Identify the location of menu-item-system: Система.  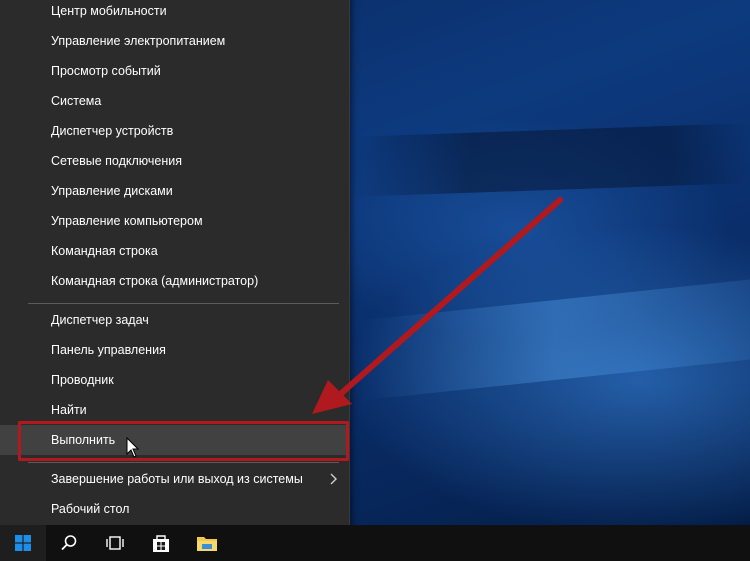
(174, 101).